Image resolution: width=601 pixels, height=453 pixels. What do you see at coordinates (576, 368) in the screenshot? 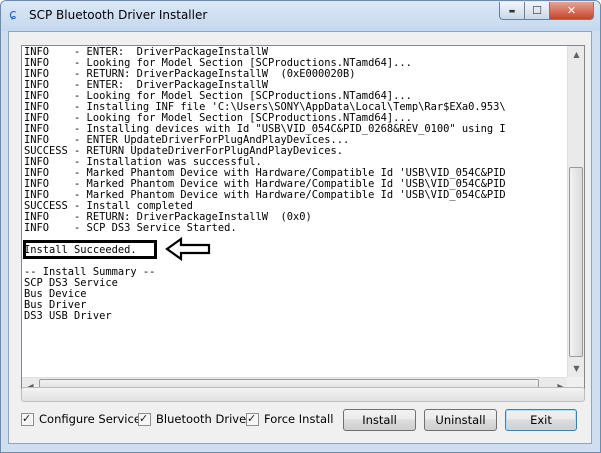
I see `scroll-down-icon: ▼` at bounding box center [576, 368].